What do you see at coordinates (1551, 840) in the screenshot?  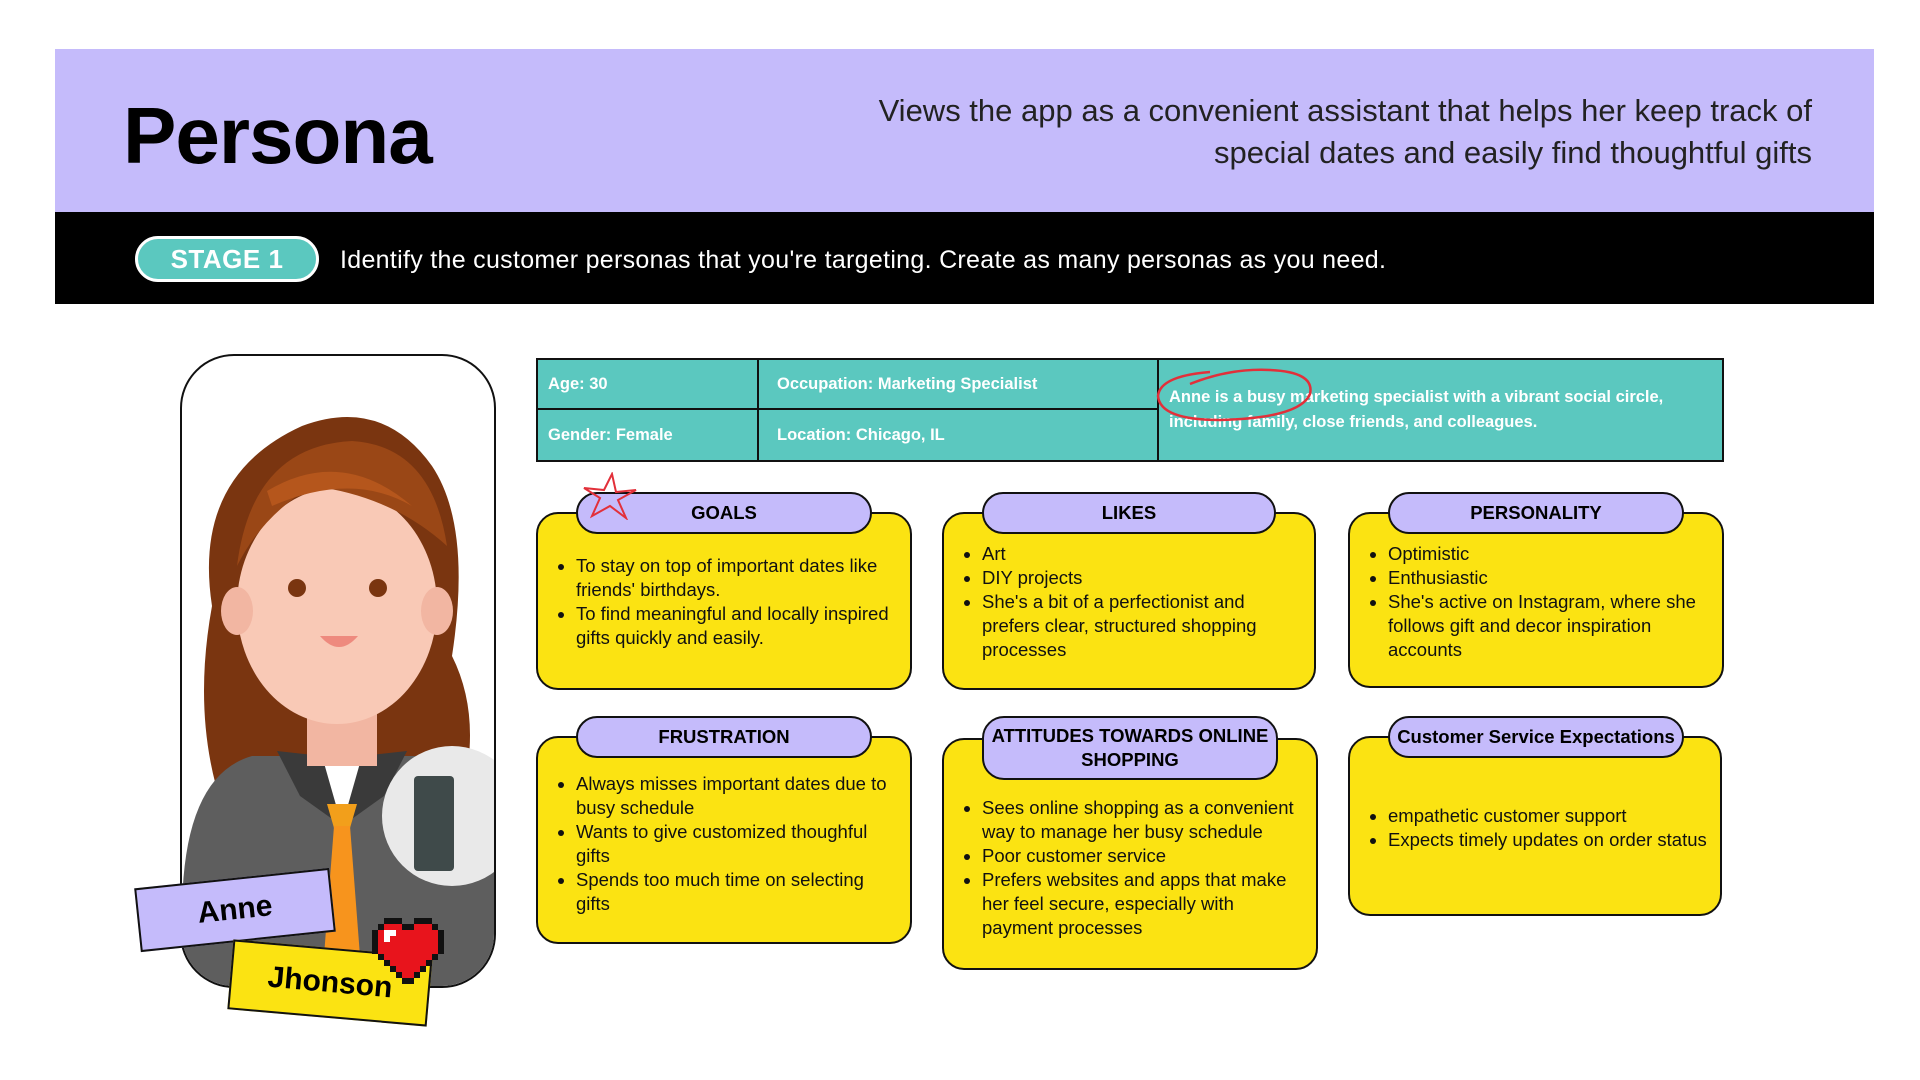 I see `list-item: Expects timely updates on order status` at bounding box center [1551, 840].